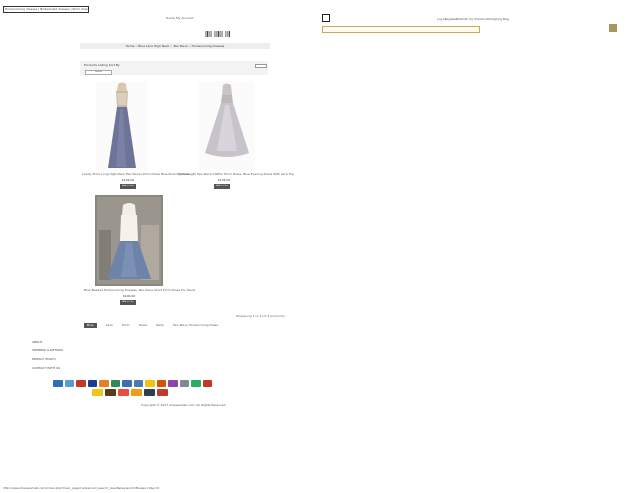 The height and width of the screenshot is (493, 638). I want to click on tag-dress: Dress, so click(143, 325).